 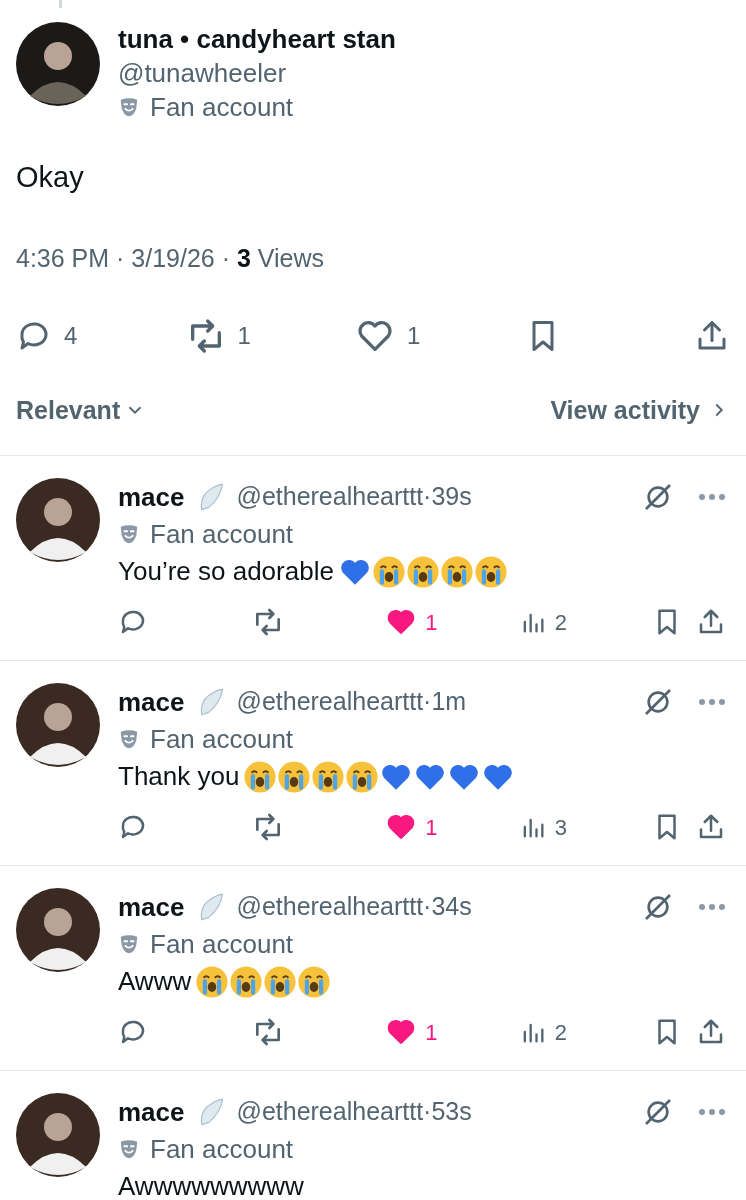 I want to click on reply-handle-and-time: @etherealhearttt·39s, so click(x=354, y=497).